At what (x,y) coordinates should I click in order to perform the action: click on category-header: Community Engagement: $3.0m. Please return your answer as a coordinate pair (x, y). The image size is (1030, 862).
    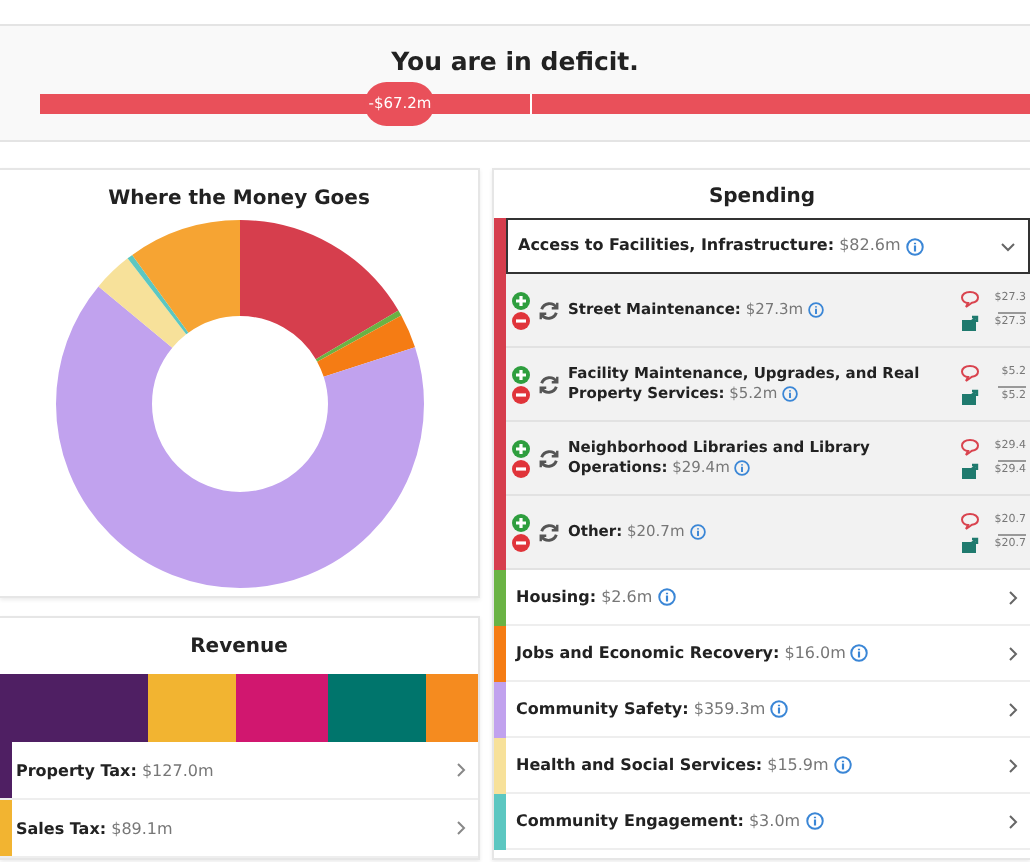
    Looking at the image, I should click on (768, 822).